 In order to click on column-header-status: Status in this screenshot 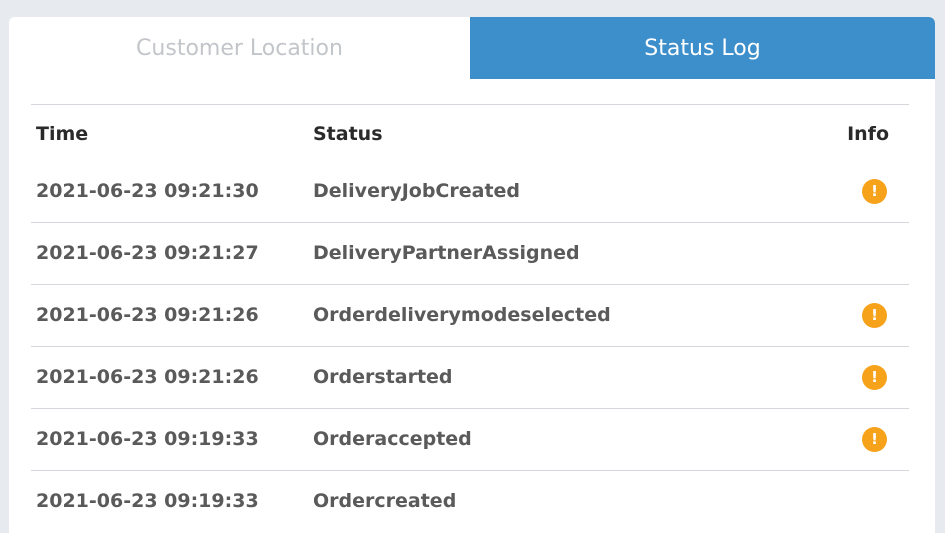, I will do `click(348, 134)`.